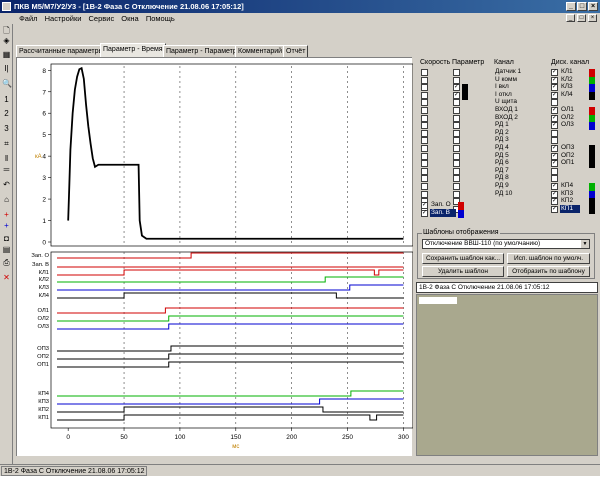  Describe the element at coordinates (507, 375) in the screenshot. I see `records-list` at that location.